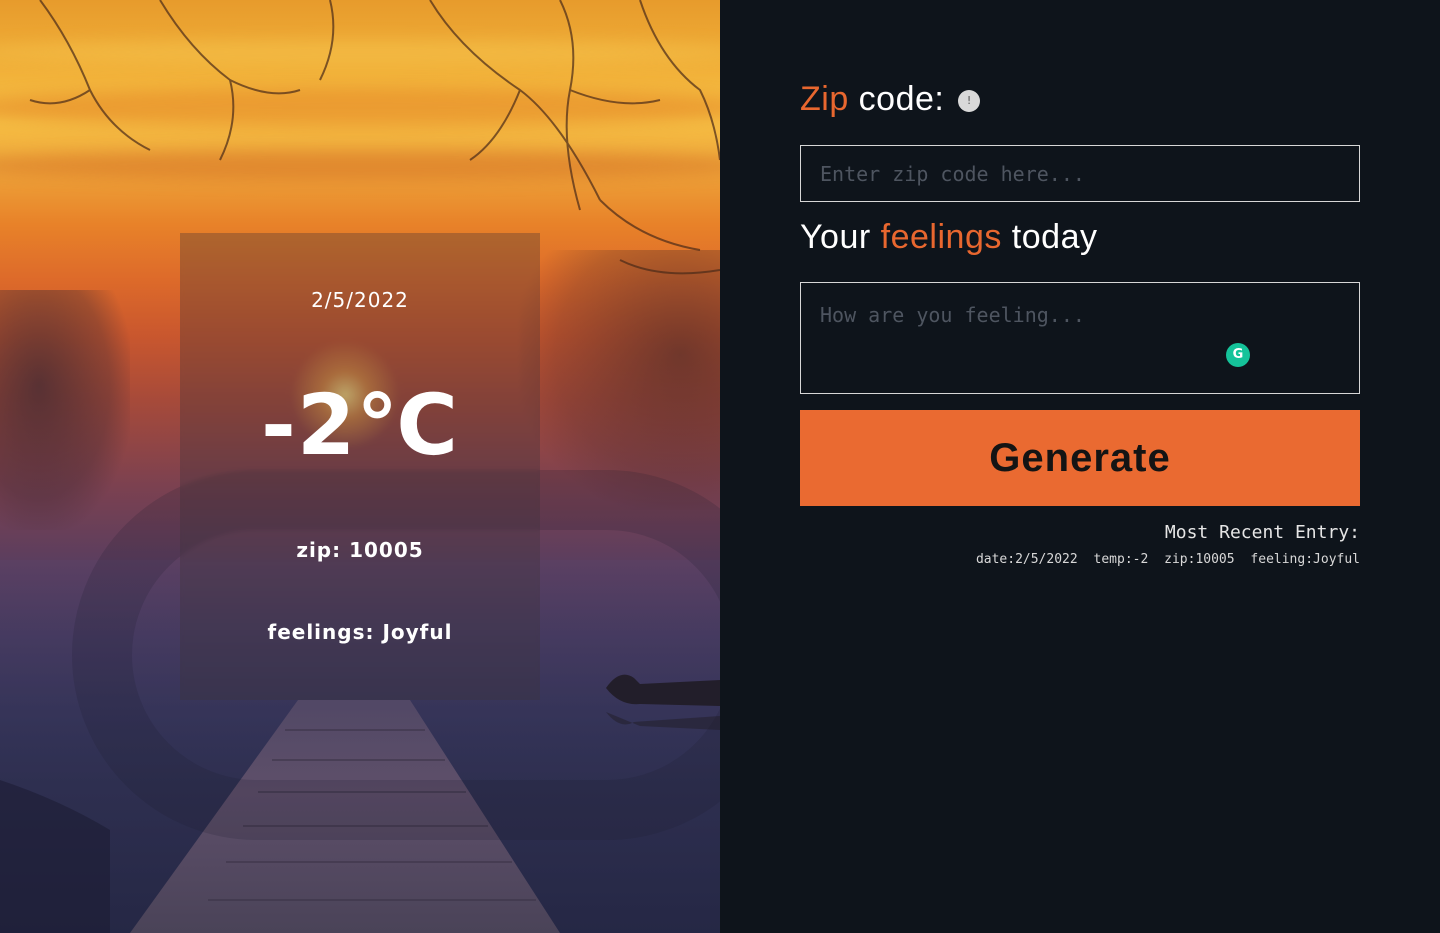  Describe the element at coordinates (360, 425) in the screenshot. I see `entry-temperature: -2℃` at that location.